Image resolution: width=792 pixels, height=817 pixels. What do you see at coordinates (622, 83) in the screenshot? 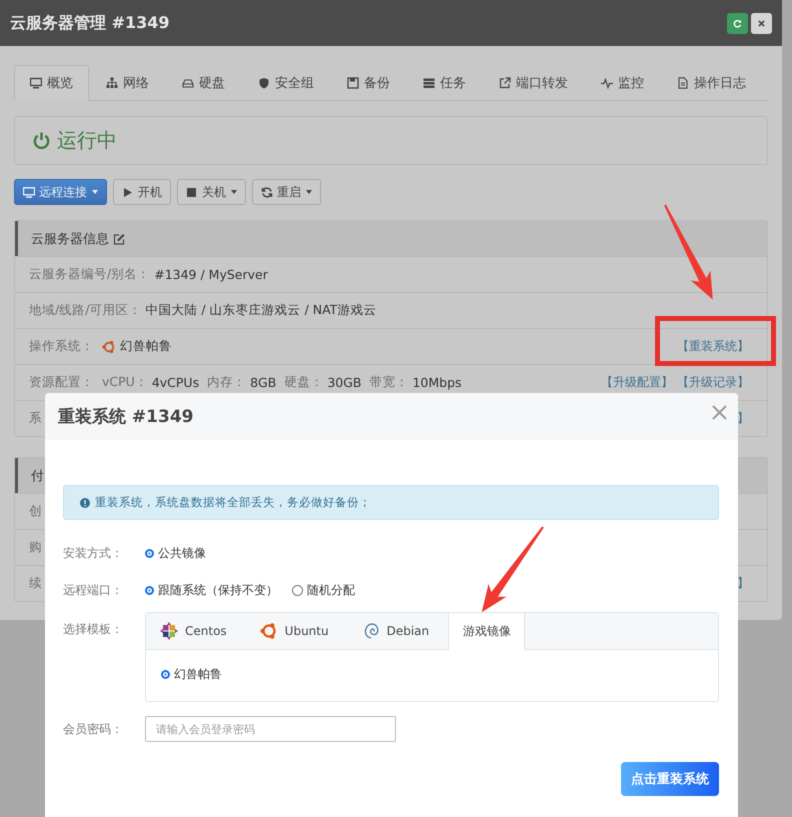
I see `tab: 监控` at bounding box center [622, 83].